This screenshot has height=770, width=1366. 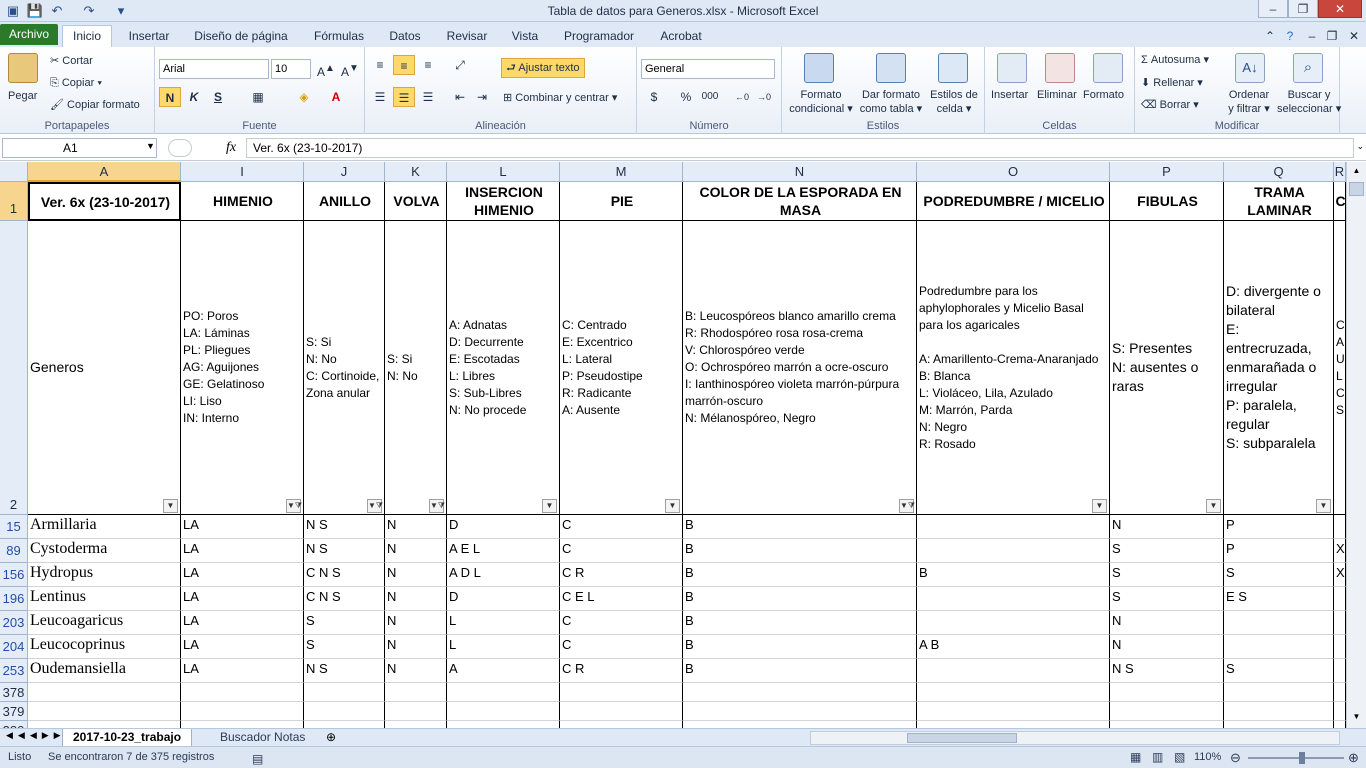 I want to click on format-painter-button: 🖌 Copiar formato, so click(x=95, y=105).